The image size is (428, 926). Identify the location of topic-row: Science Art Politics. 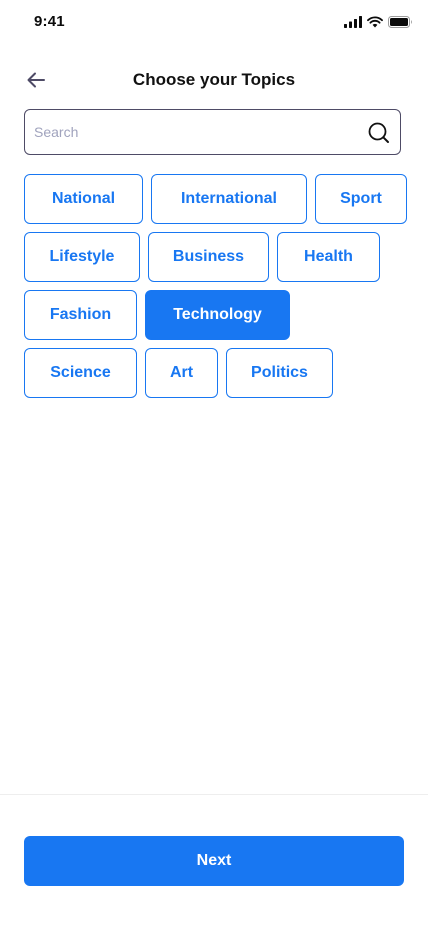
(216, 373).